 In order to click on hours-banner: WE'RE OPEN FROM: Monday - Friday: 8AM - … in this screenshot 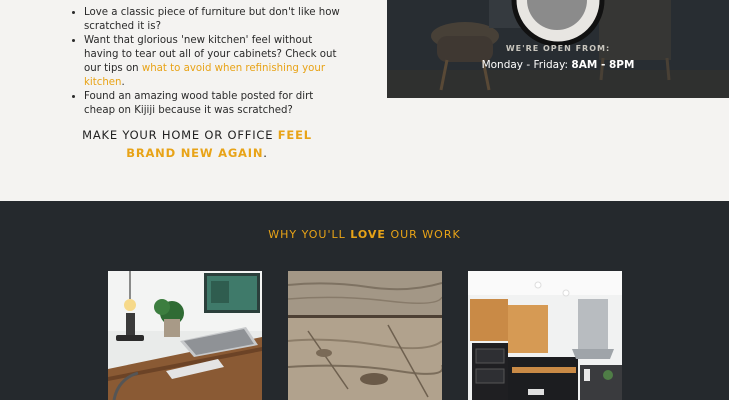, I will do `click(558, 49)`.